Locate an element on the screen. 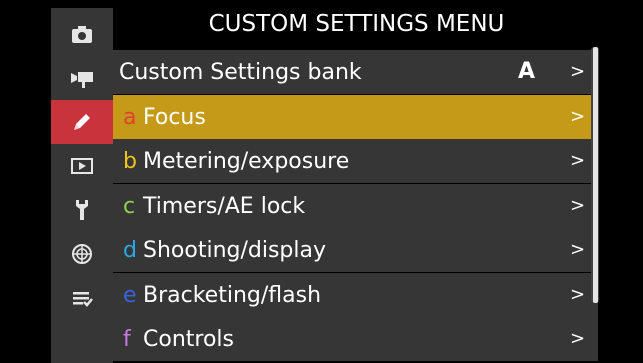 The height and width of the screenshot is (363, 643). scrollbar-thumb is located at coordinates (595, 175).